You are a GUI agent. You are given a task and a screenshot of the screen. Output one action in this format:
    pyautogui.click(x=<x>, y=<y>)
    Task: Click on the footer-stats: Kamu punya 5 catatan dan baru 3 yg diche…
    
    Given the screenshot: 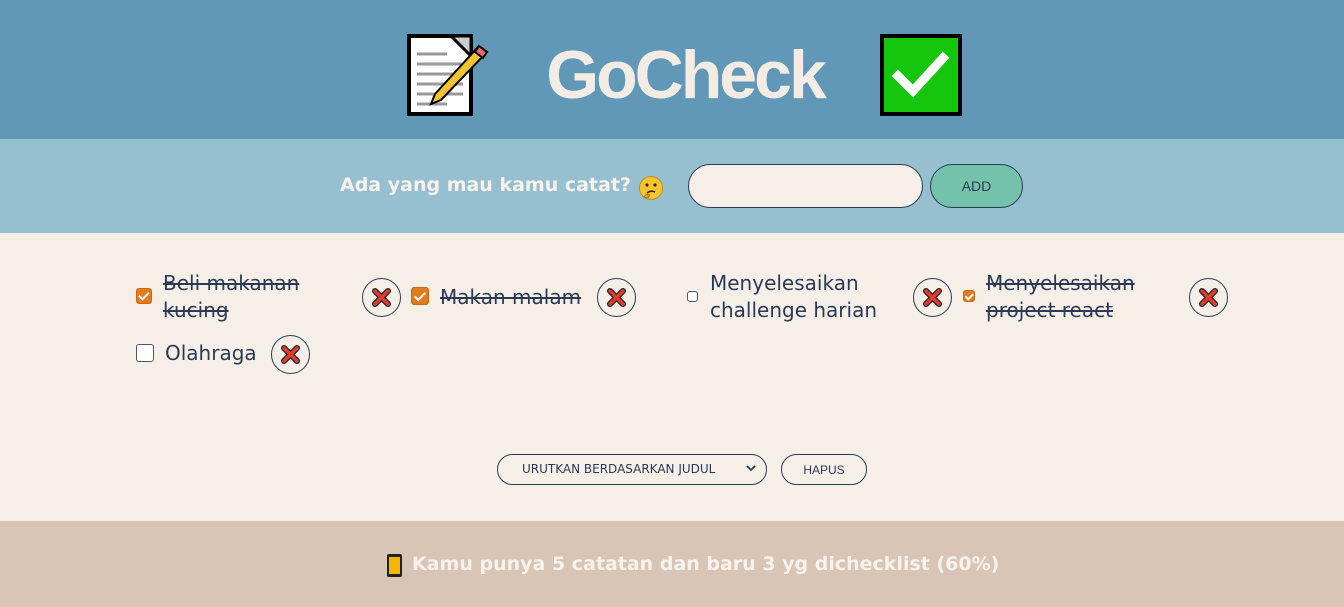 What is the action you would take?
    pyautogui.click(x=706, y=564)
    